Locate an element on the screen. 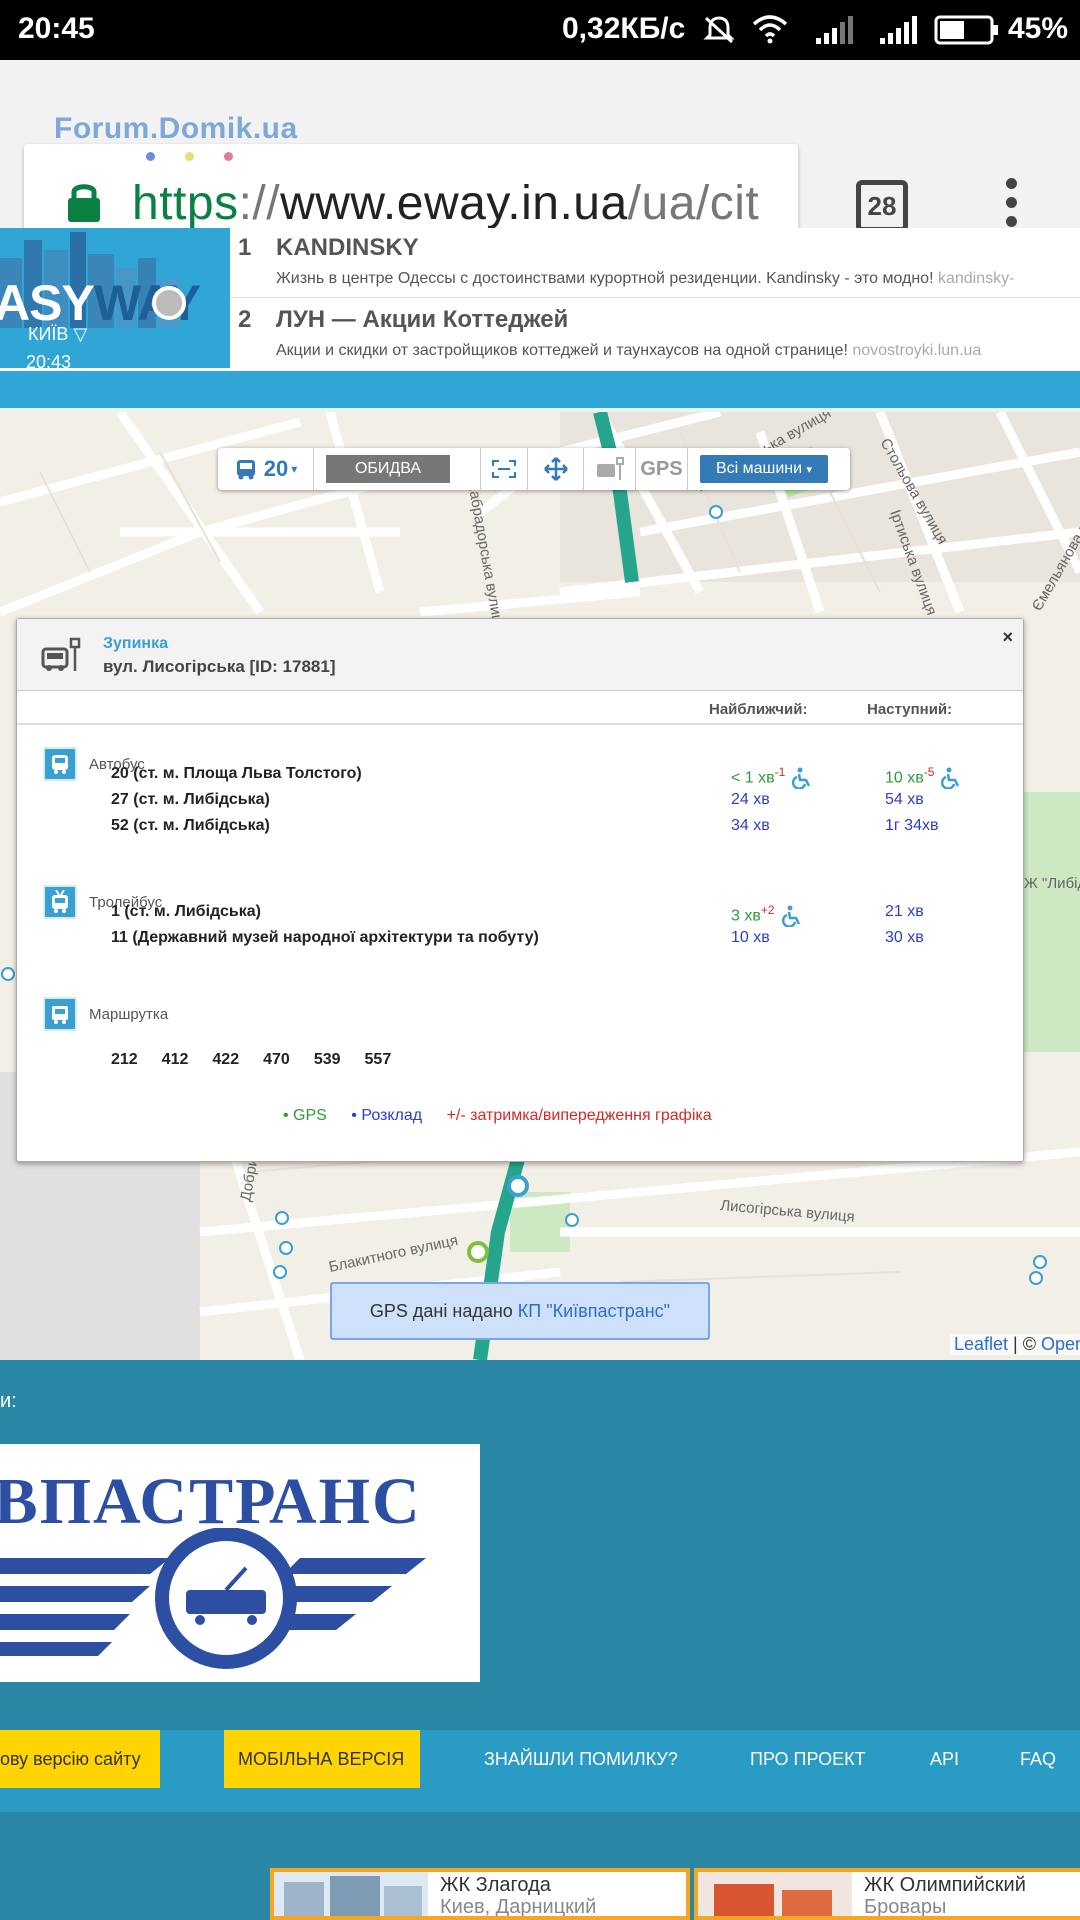 Image resolution: width=1080 pixels, height=1920 pixels. promo-card: ЖК Злагода Киев, Дарницкий is located at coordinates (480, 1894).